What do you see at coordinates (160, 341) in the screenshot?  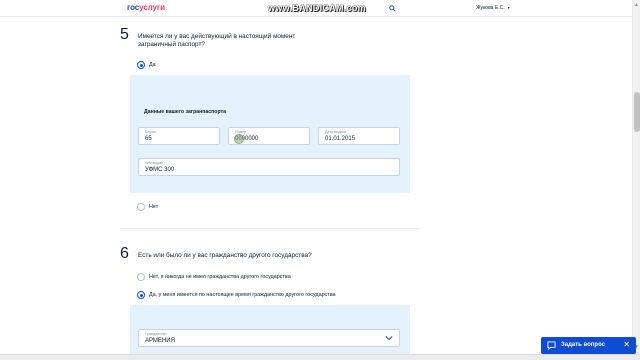 I see `field-value: АРМЕНИЯ` at bounding box center [160, 341].